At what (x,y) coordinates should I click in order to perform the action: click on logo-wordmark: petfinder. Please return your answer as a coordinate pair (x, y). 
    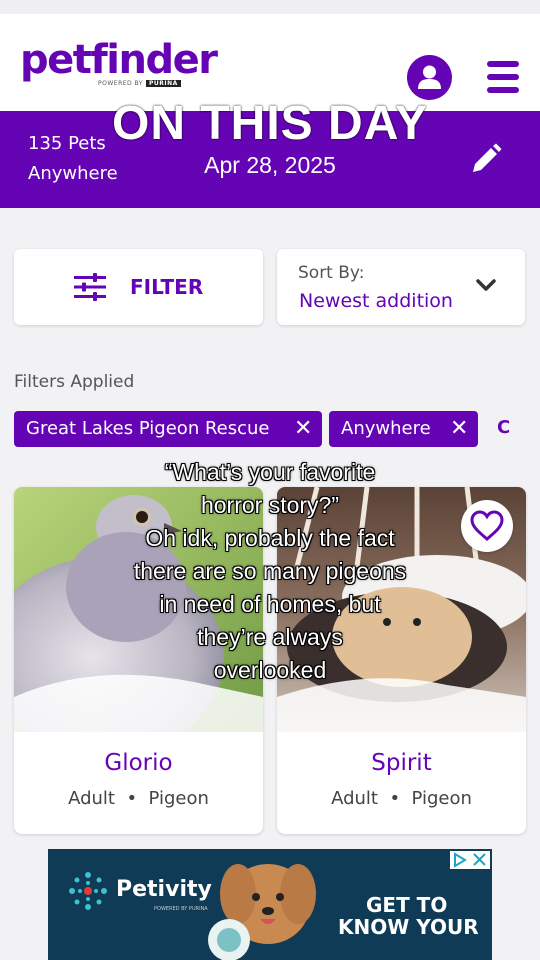
    Looking at the image, I should click on (119, 60).